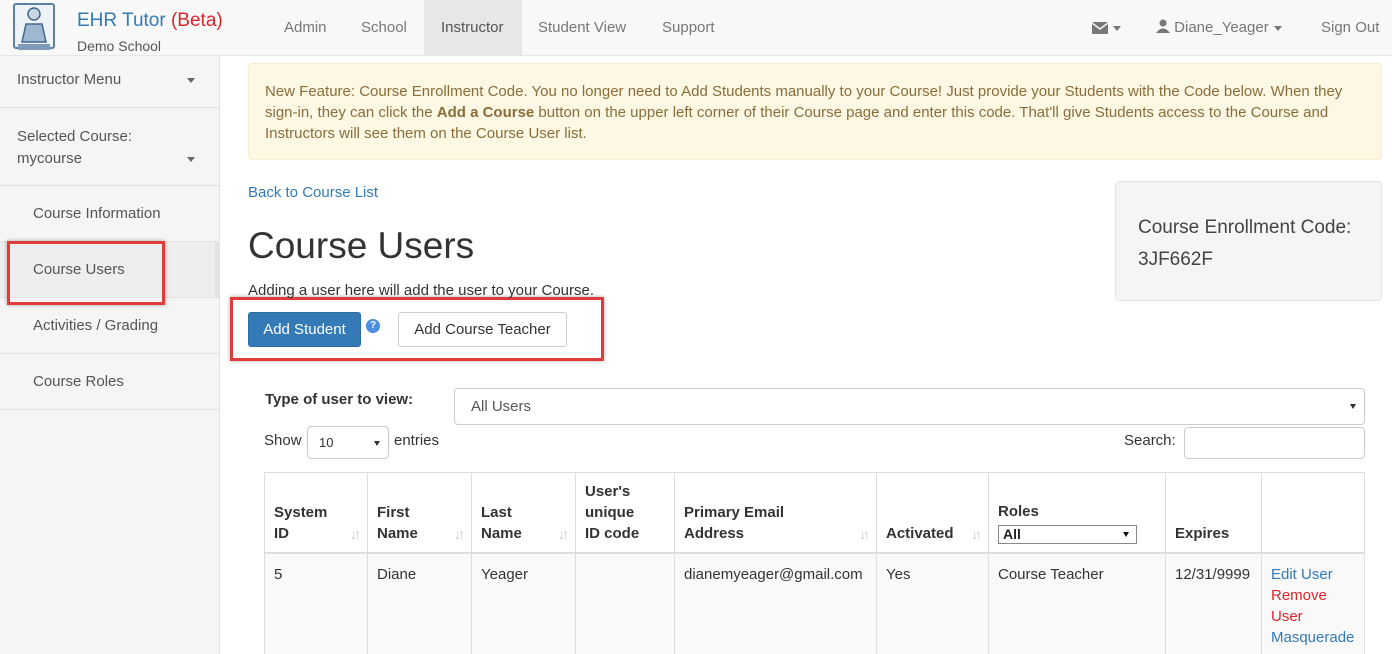 The width and height of the screenshot is (1392, 654). I want to click on header-label: User's, so click(608, 491).